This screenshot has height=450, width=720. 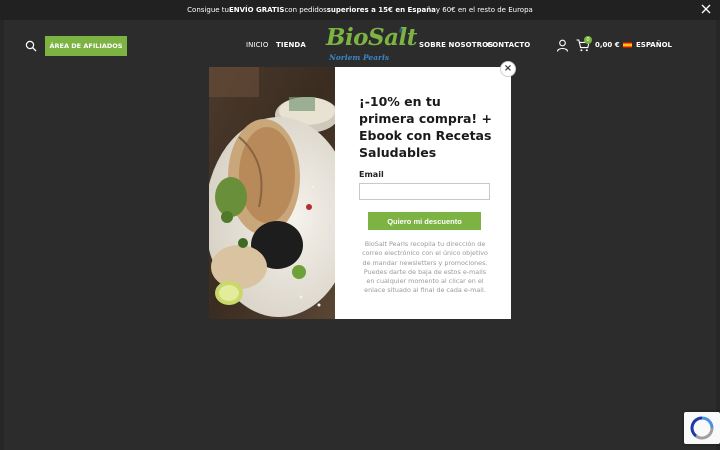 What do you see at coordinates (371, 174) in the screenshot?
I see `email-label: Email` at bounding box center [371, 174].